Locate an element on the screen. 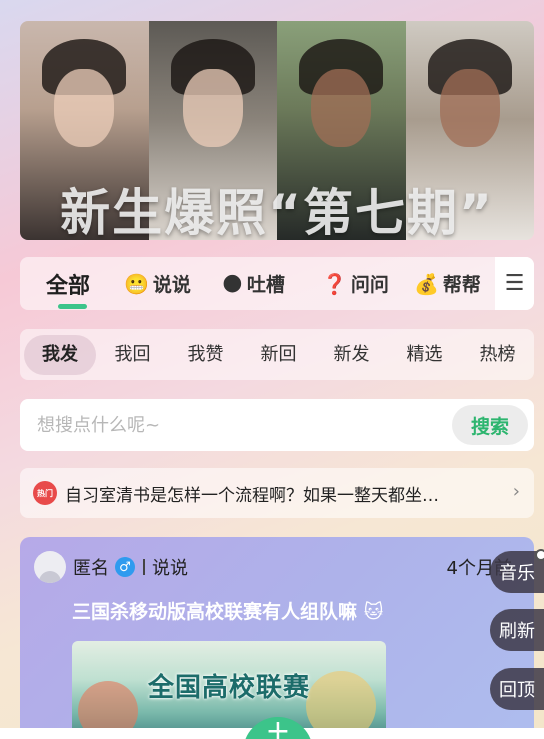  search-button: 搜索 is located at coordinates (490, 425).